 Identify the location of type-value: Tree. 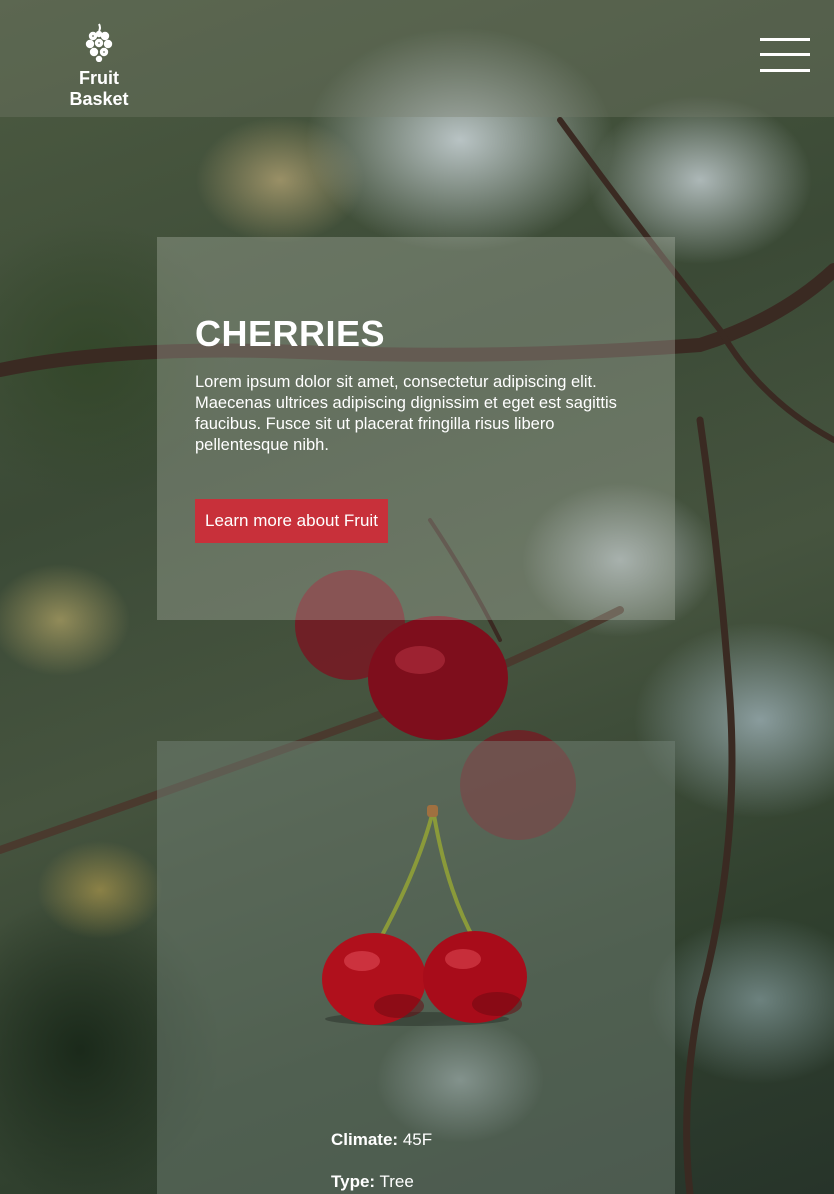
(396, 1181).